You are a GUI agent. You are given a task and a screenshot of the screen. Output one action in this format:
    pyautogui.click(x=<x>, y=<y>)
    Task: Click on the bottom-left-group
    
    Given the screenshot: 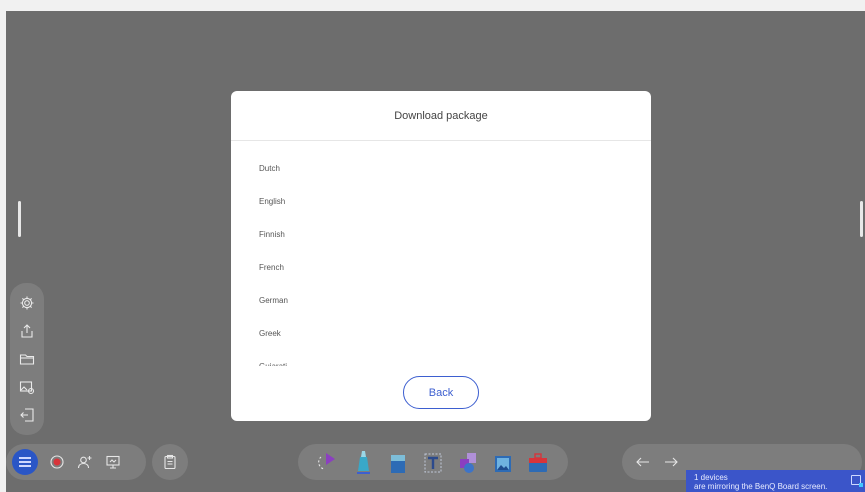 What is the action you would take?
    pyautogui.click(x=76, y=462)
    